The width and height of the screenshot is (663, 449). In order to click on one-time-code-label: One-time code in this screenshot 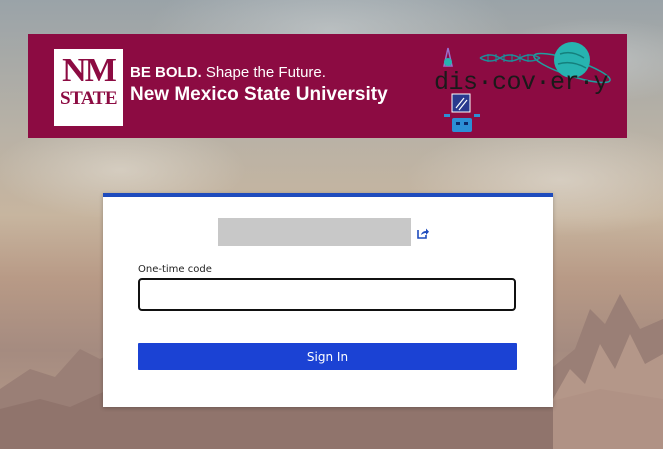, I will do `click(175, 269)`.